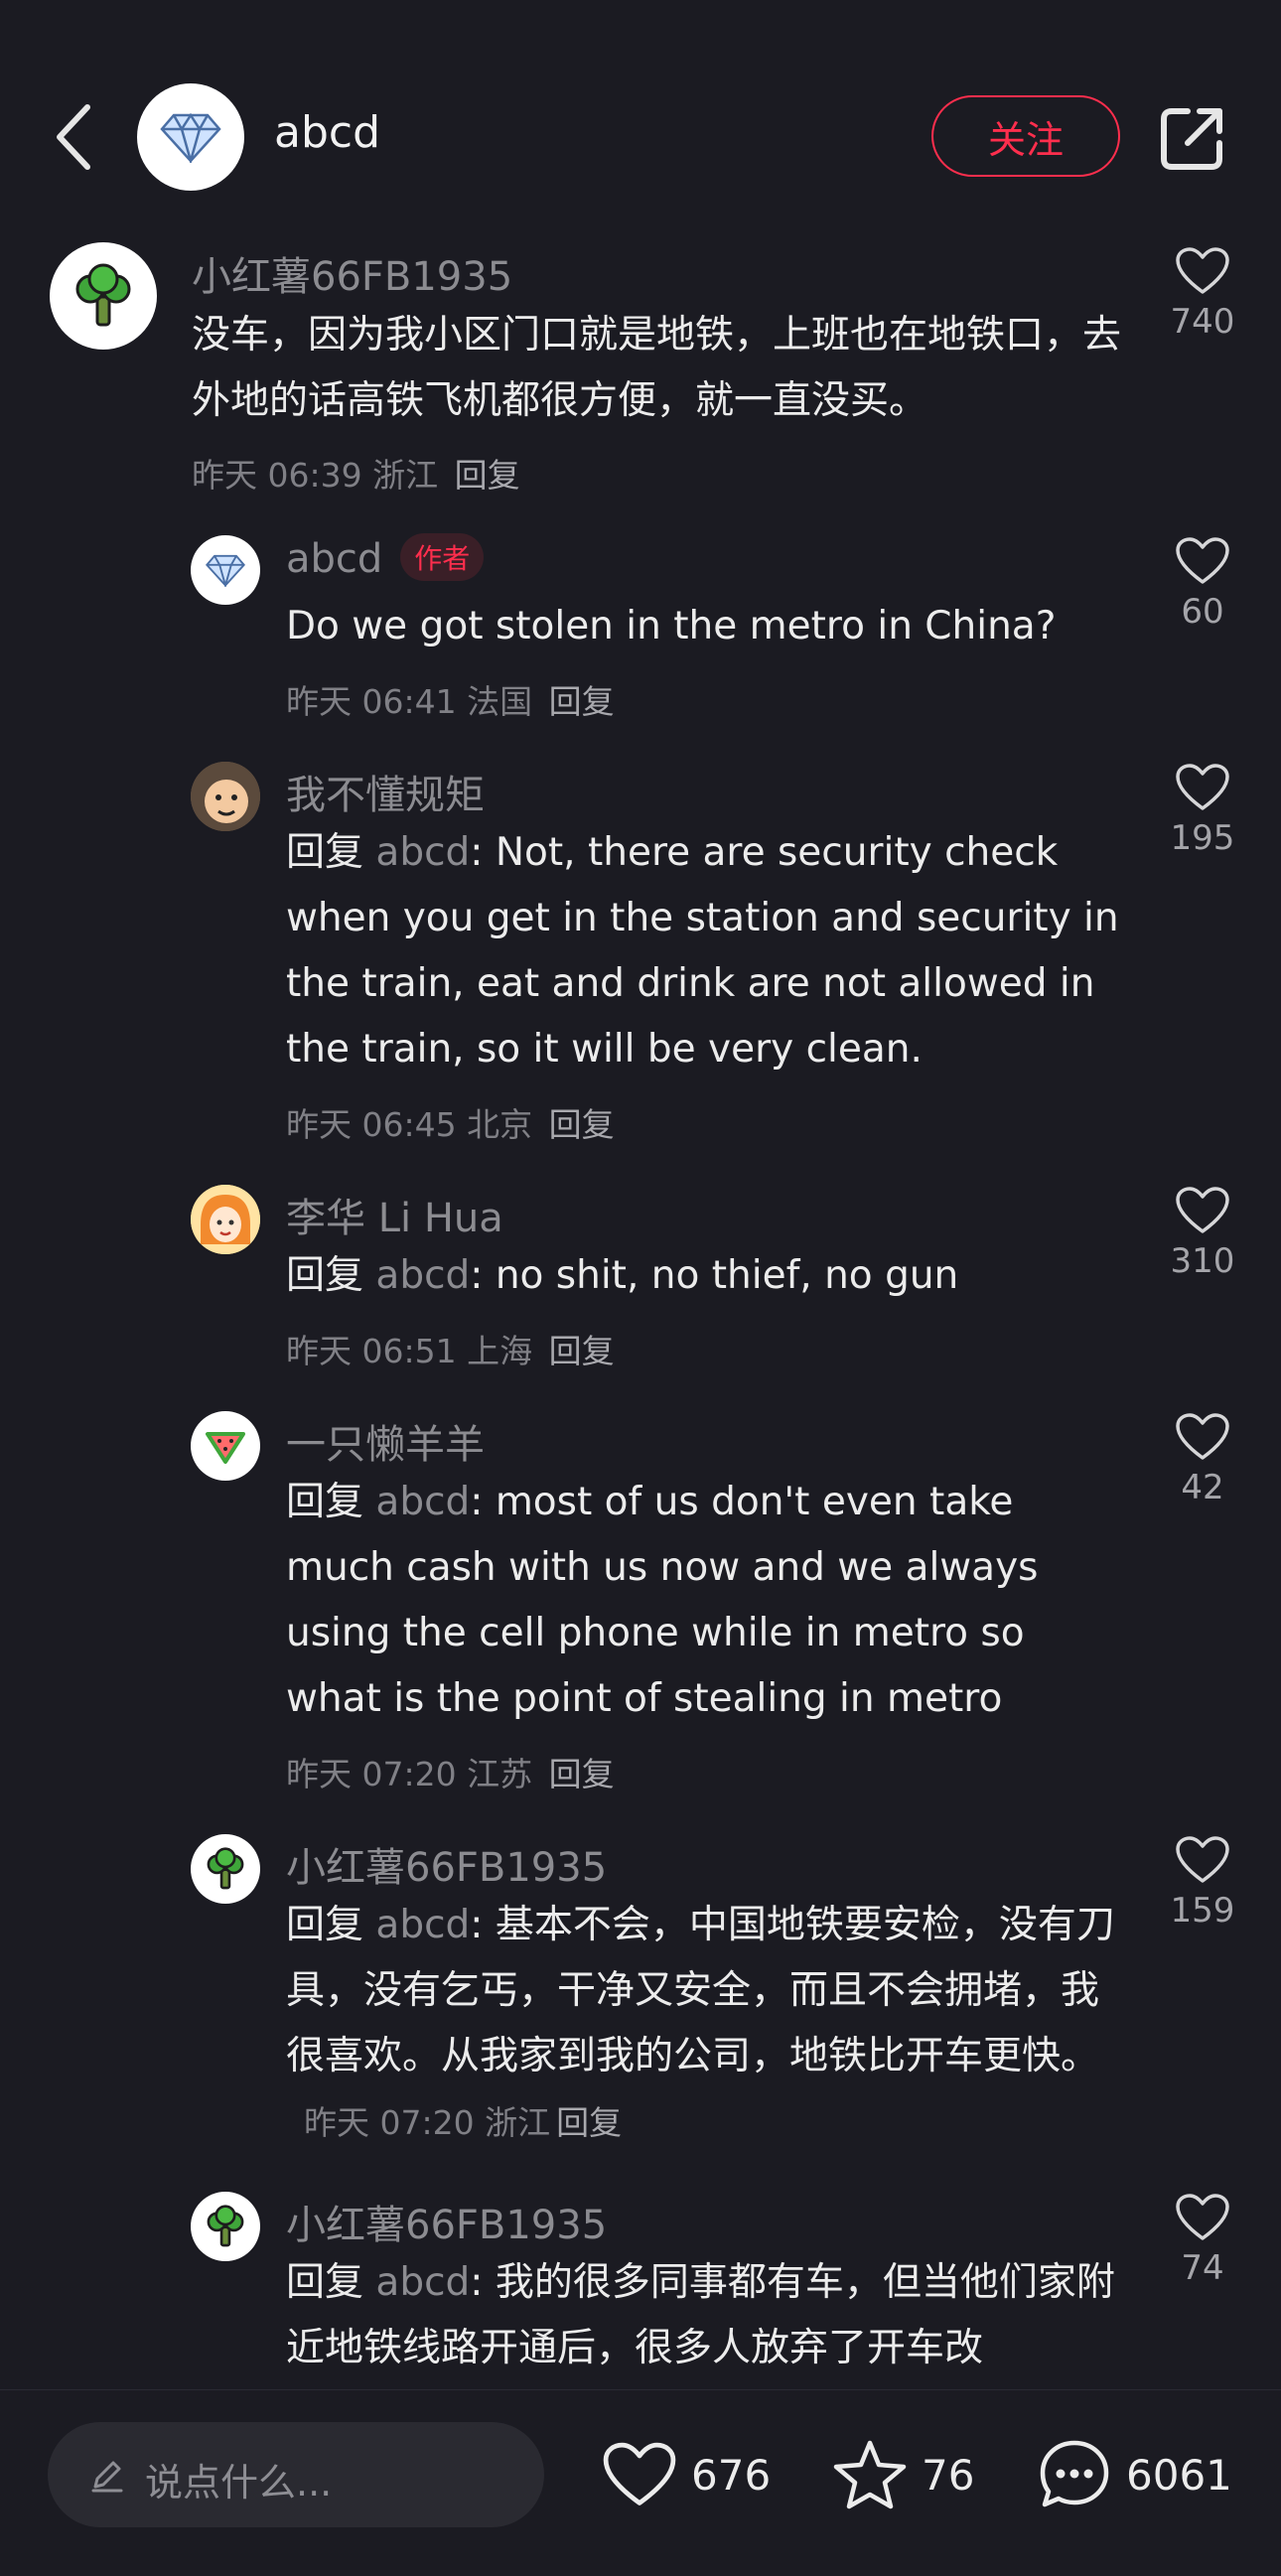 Image resolution: width=1281 pixels, height=2576 pixels. I want to click on collect-button: 76, so click(903, 2474).